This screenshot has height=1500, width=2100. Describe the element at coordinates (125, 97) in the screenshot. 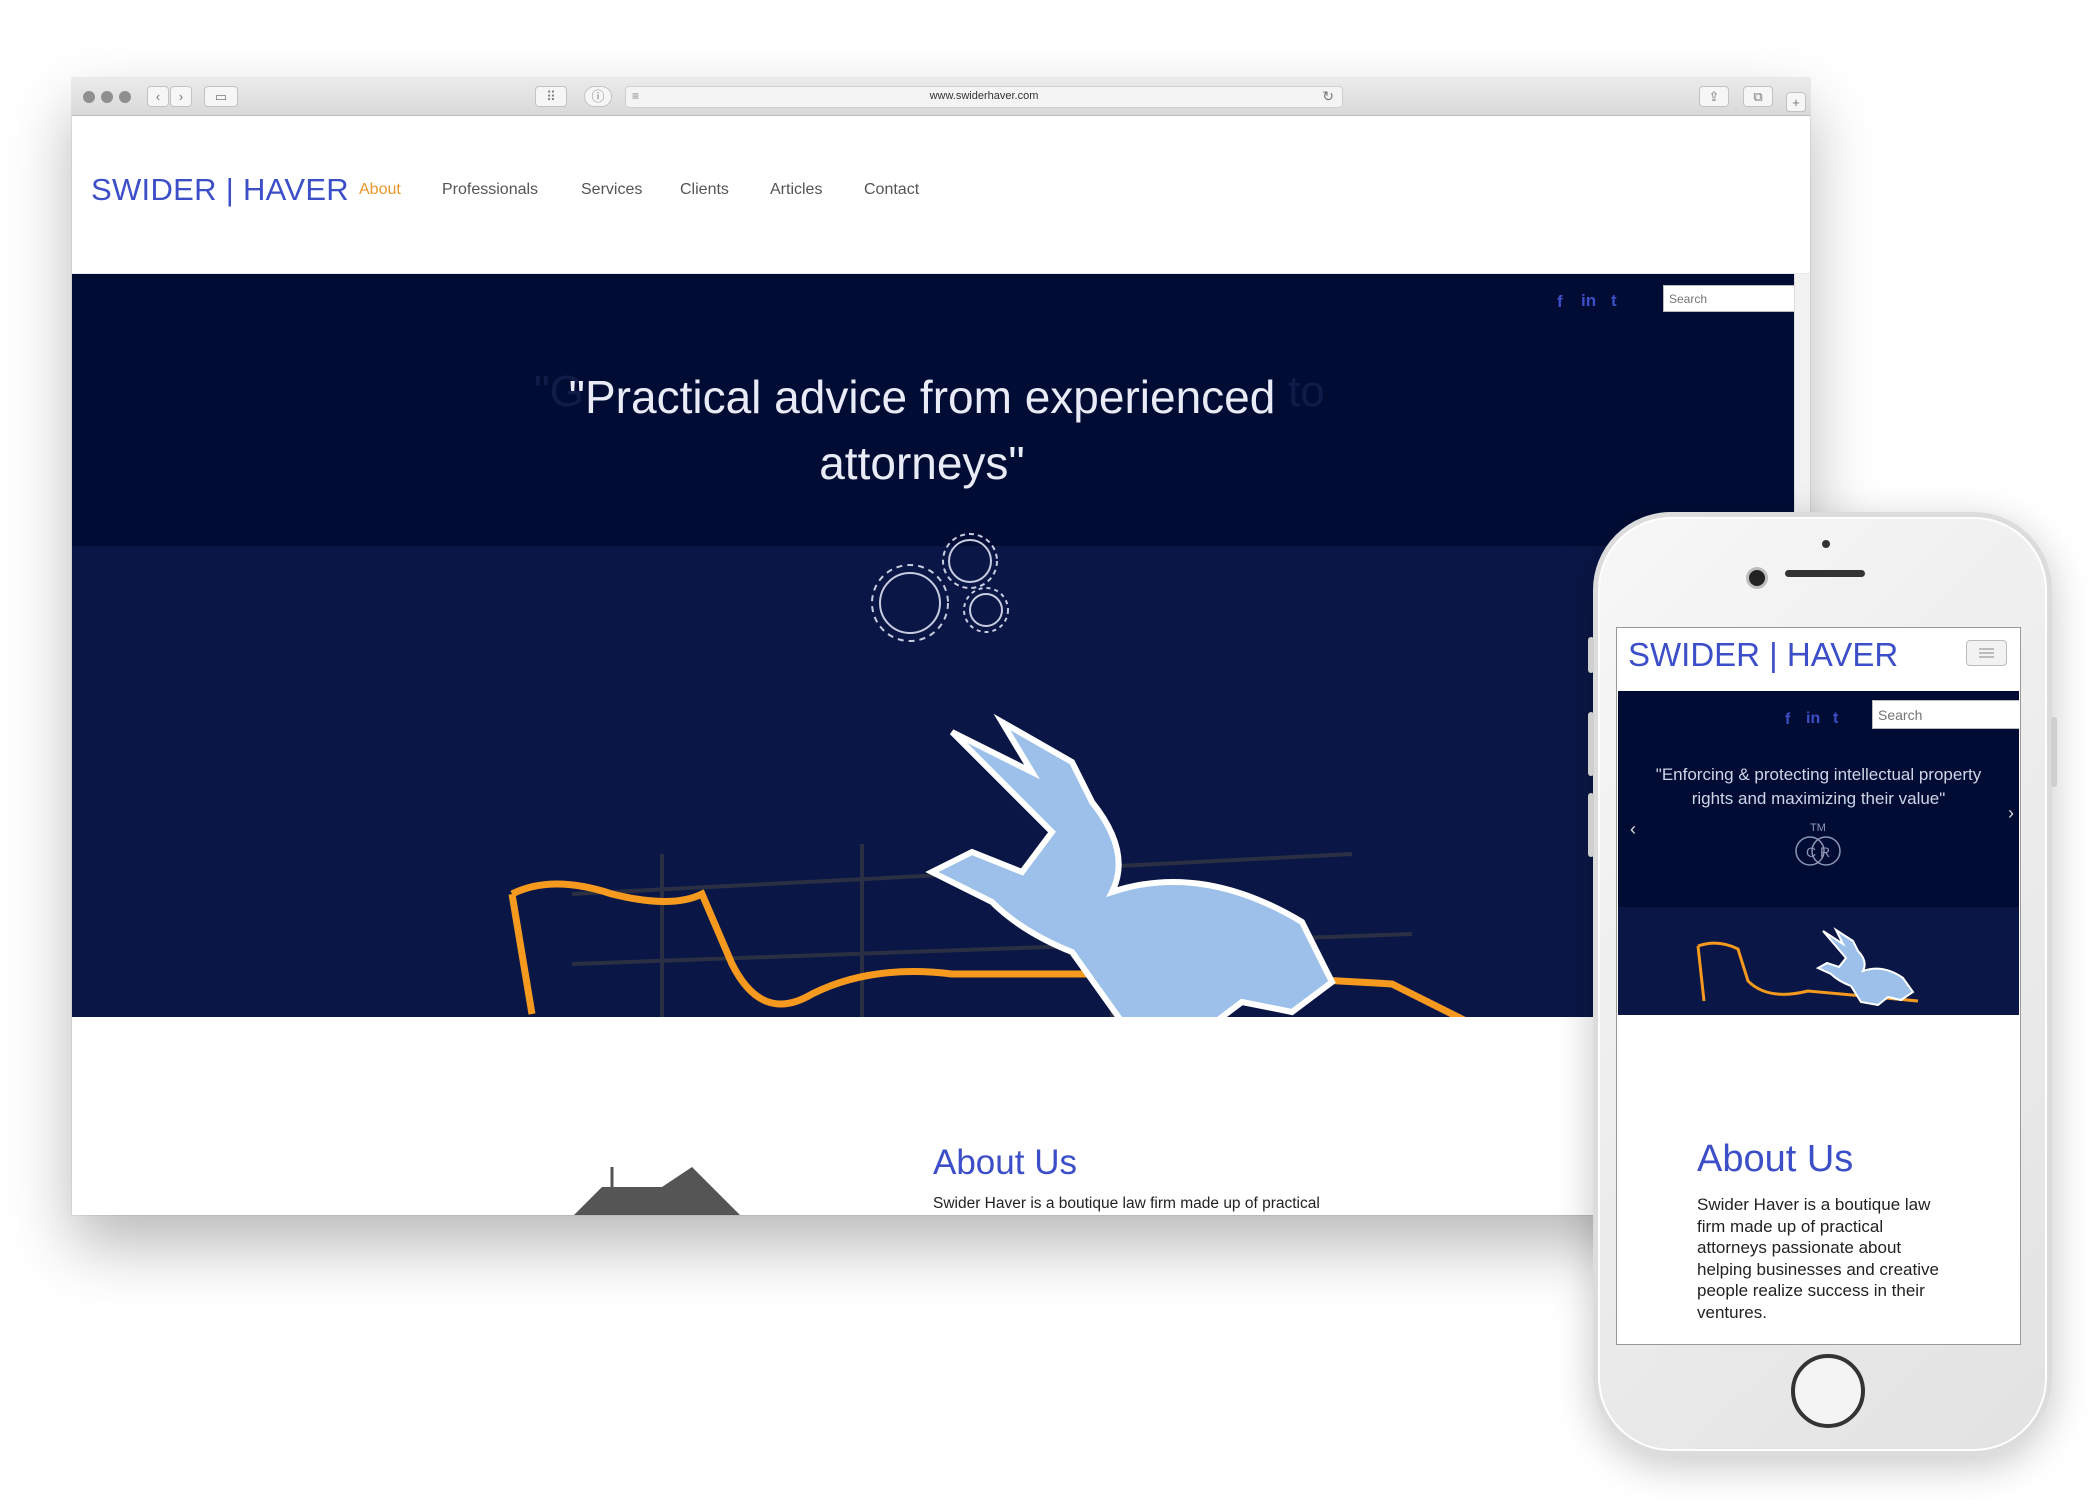

I see `window-zoom-button` at that location.